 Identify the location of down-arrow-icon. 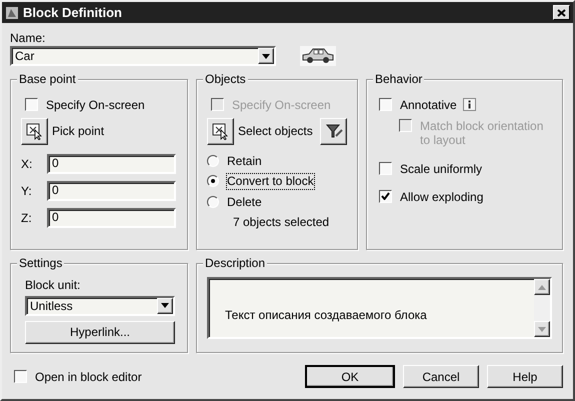
(542, 329).